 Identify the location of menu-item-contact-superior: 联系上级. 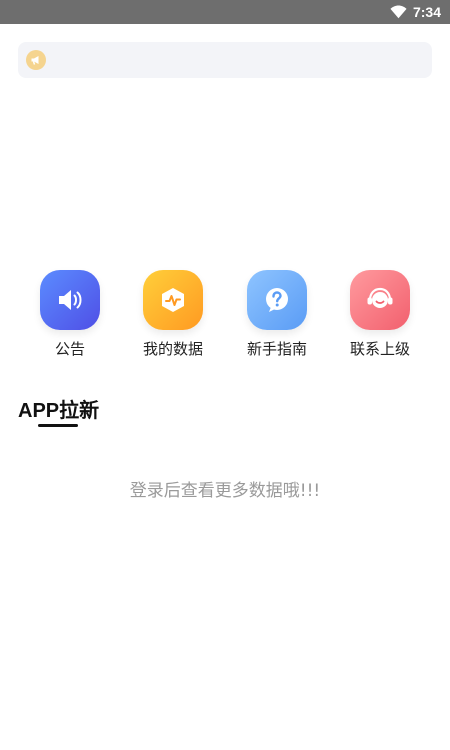
(380, 315).